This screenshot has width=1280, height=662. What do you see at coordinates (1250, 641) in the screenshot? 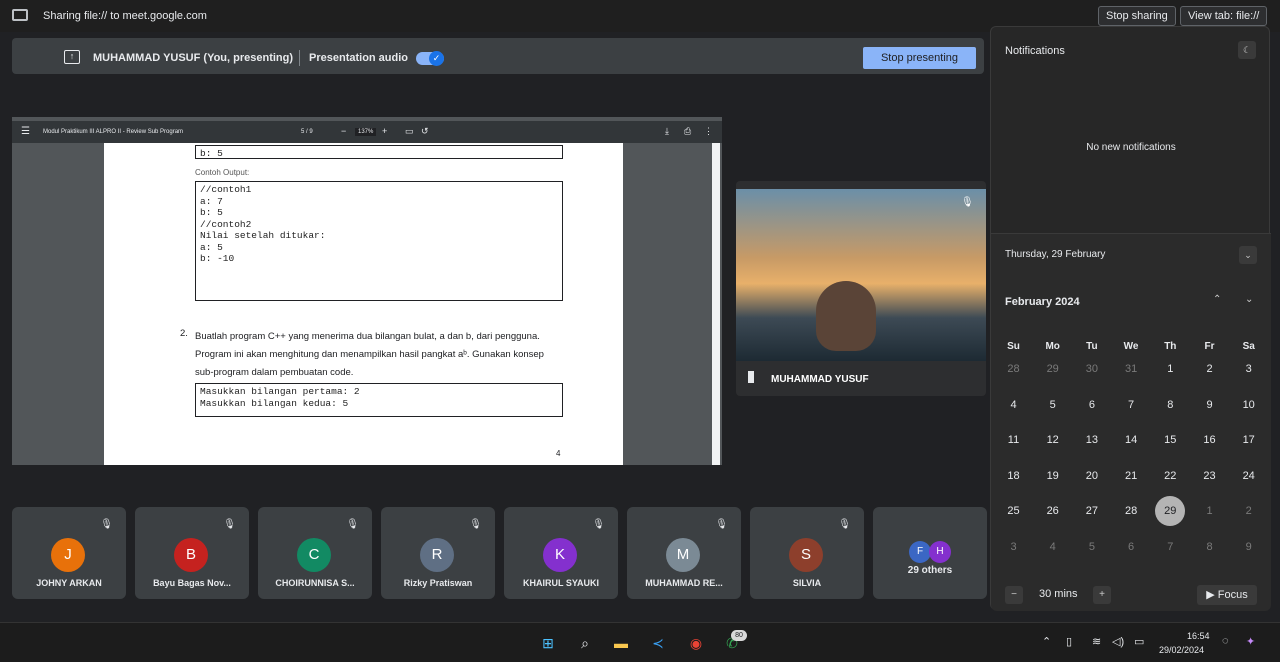
I see `copilot-icon: ✦` at bounding box center [1250, 641].